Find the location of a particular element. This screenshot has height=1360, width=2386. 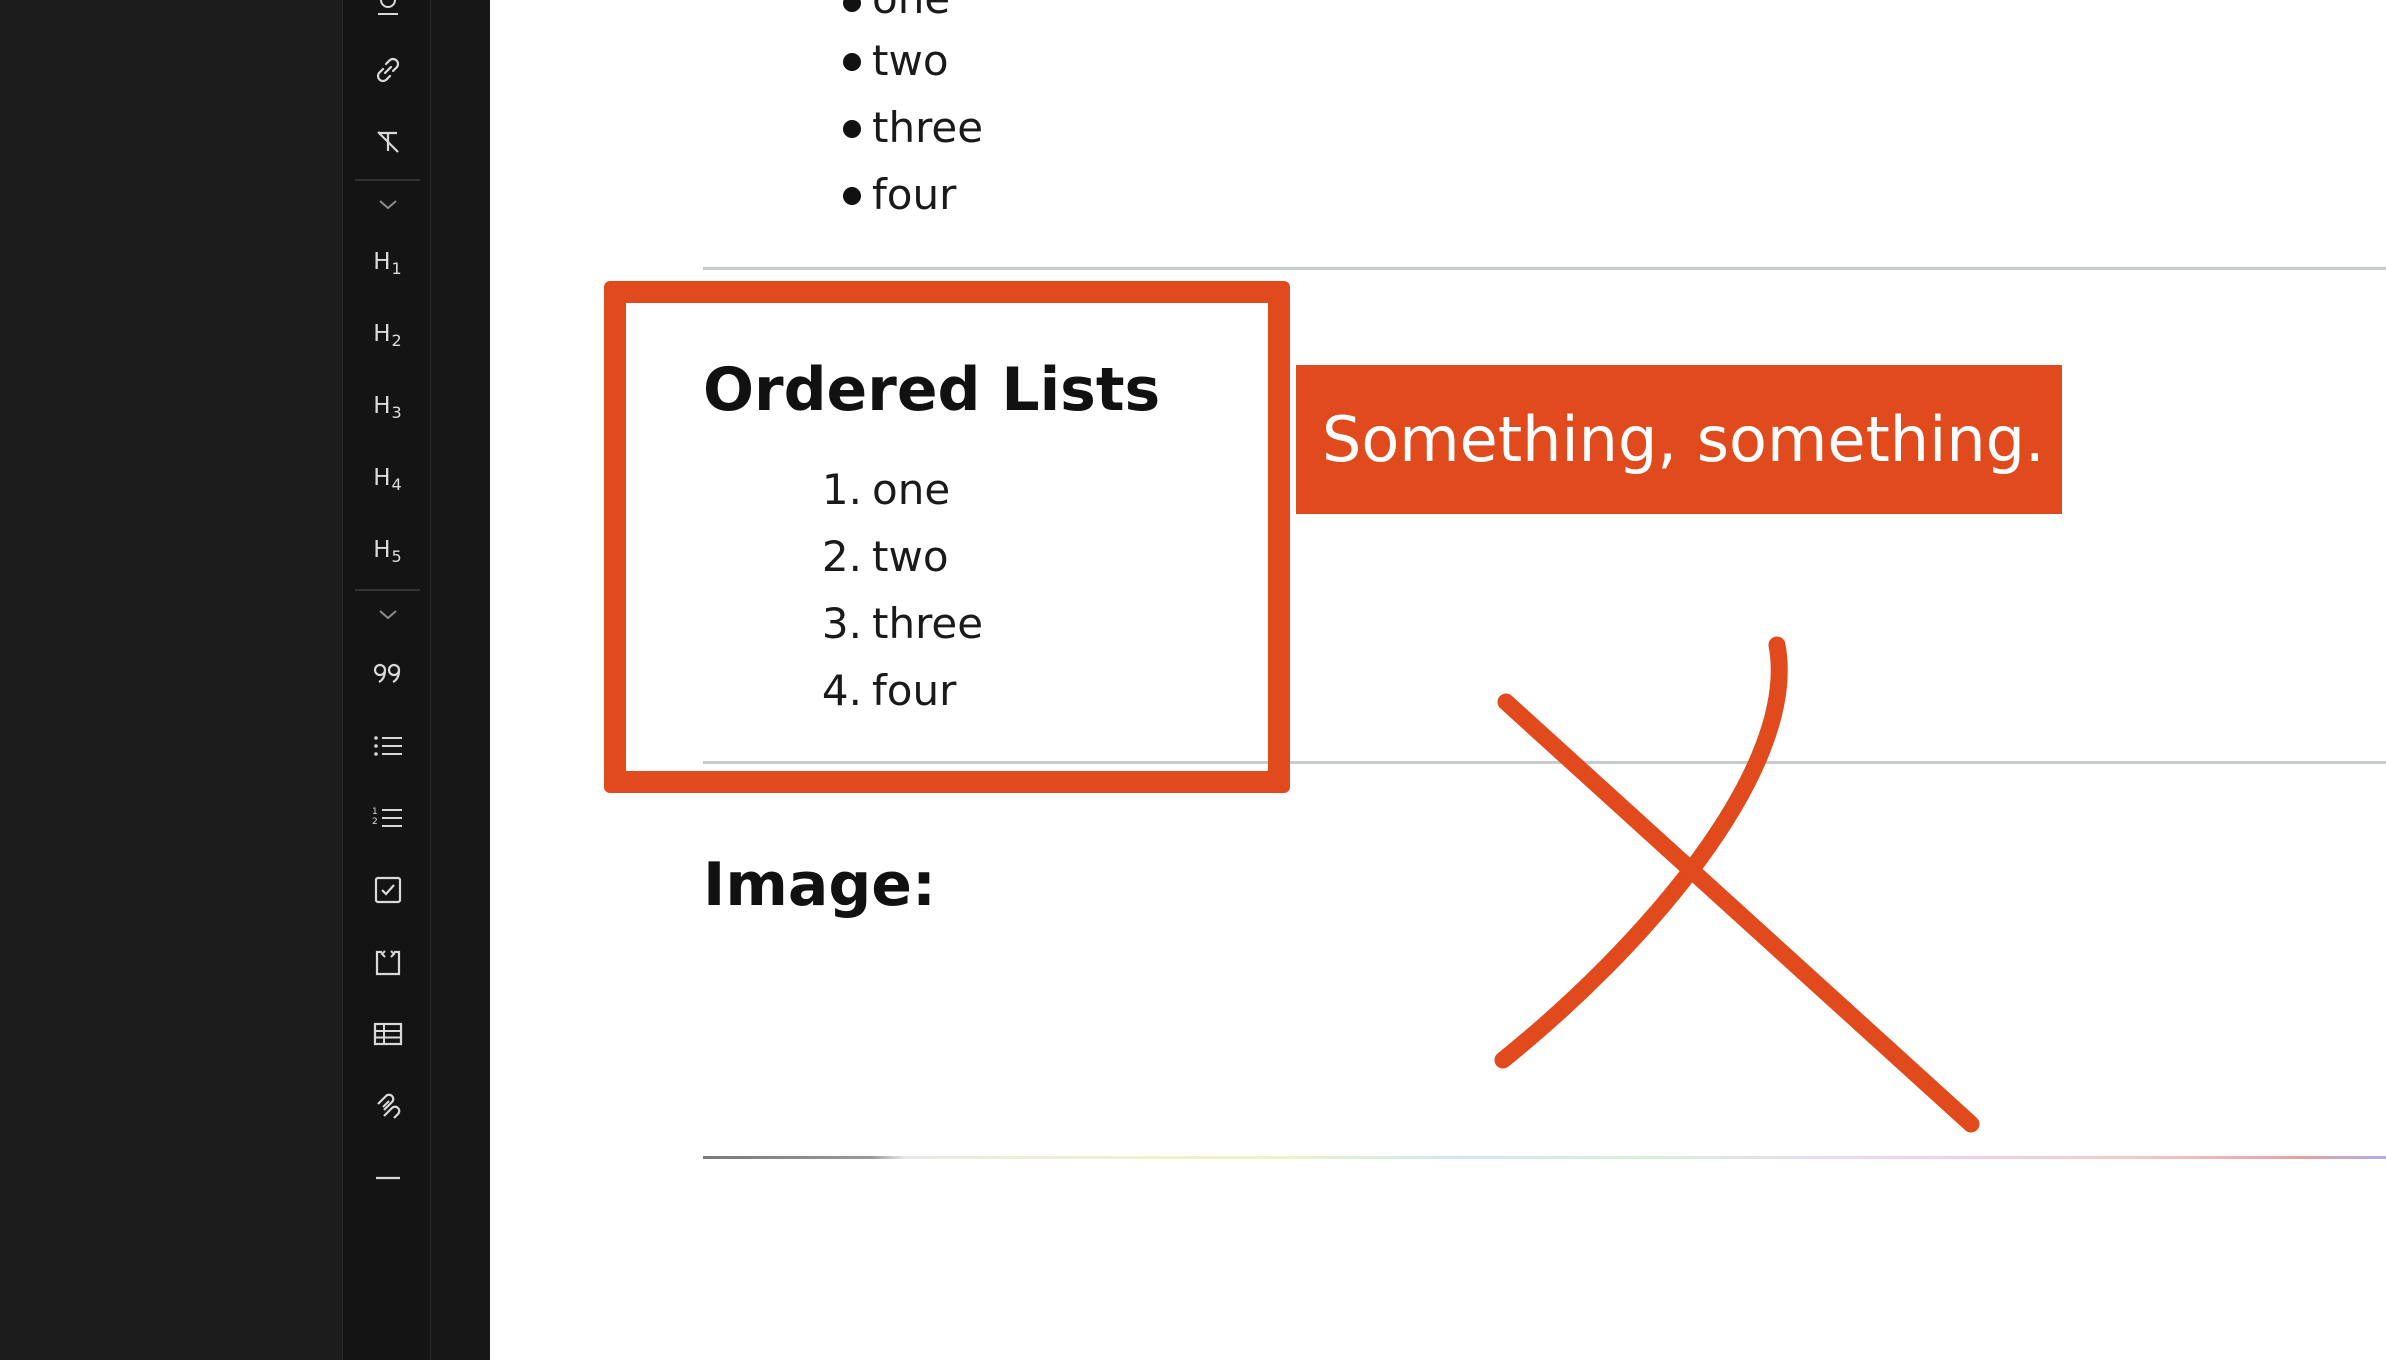

annotation-highlight-box is located at coordinates (947, 537).